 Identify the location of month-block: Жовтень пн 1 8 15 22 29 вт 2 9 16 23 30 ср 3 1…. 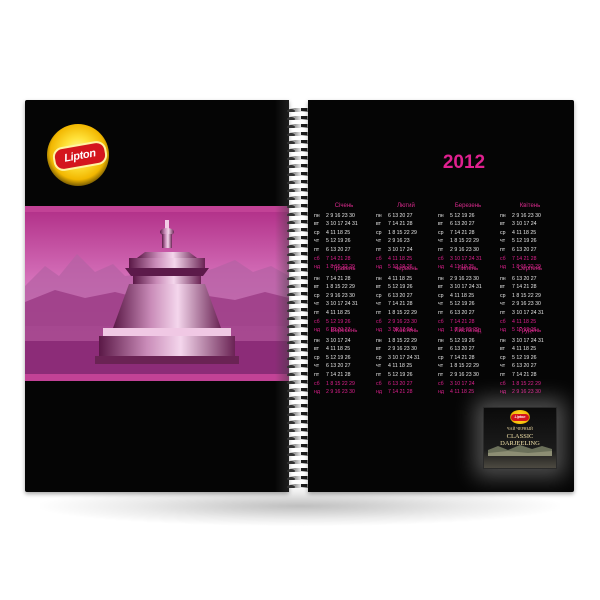
(406, 362).